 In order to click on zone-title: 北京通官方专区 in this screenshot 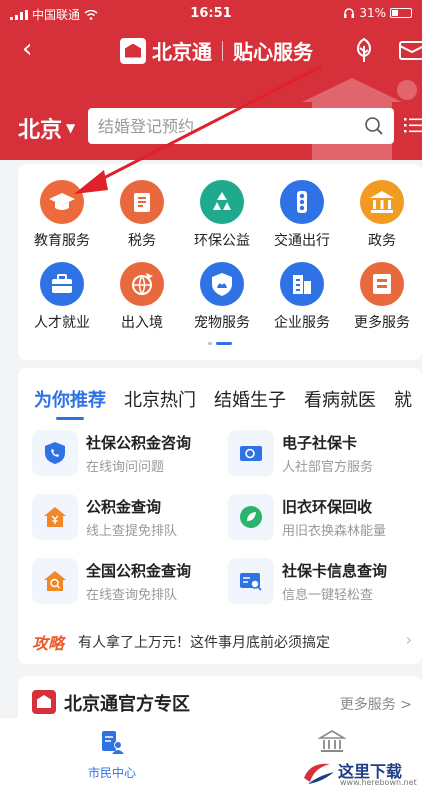, I will do `click(127, 704)`.